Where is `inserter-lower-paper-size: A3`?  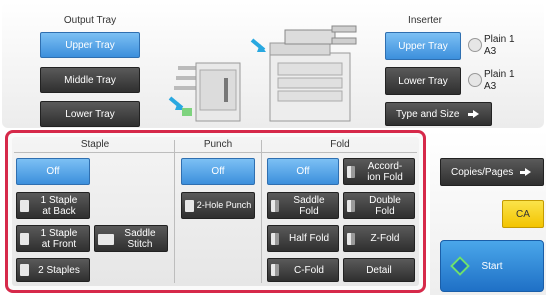
inserter-lower-paper-size: A3 is located at coordinates (490, 86).